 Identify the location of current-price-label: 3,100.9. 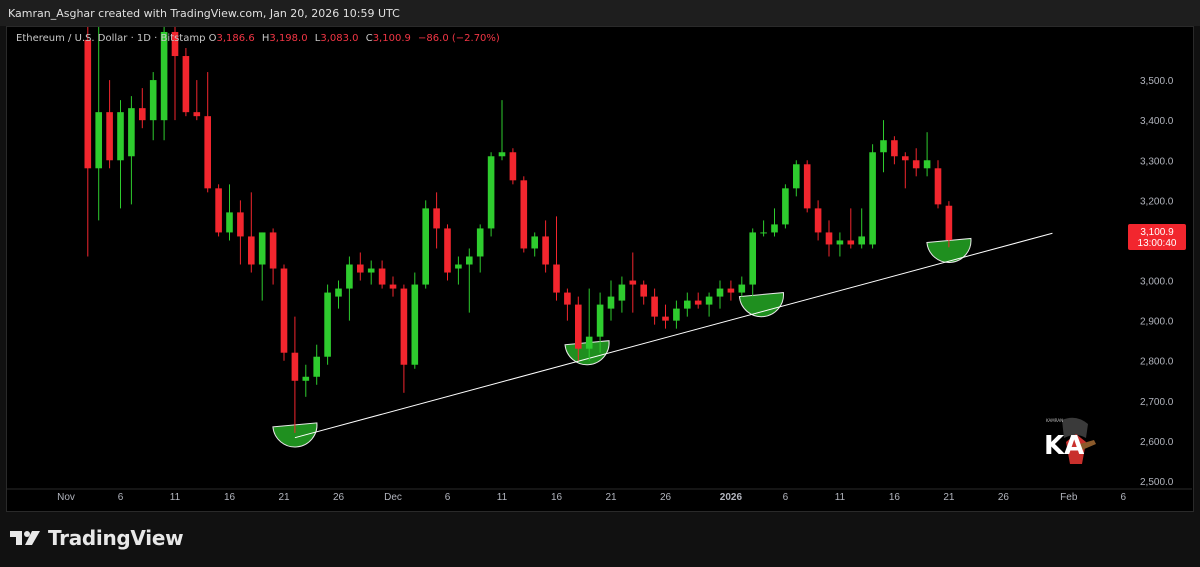
(1157, 232).